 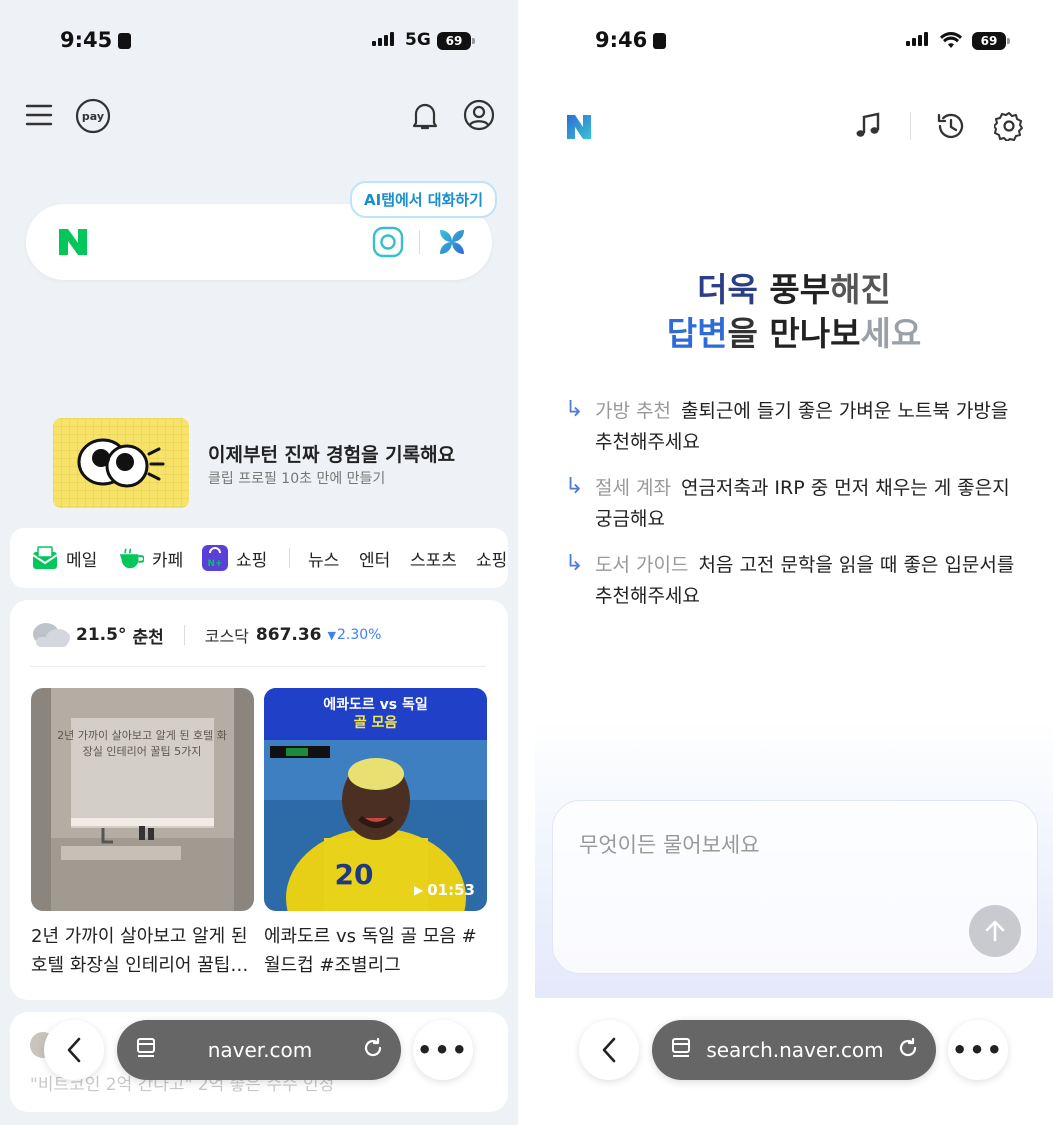 What do you see at coordinates (142, 799) in the screenshot?
I see `bathroom-thumbnail: 2년 가까이 살아보고 알게 된 호텔 화장실 인테리어 꿀팁 5가지` at bounding box center [142, 799].